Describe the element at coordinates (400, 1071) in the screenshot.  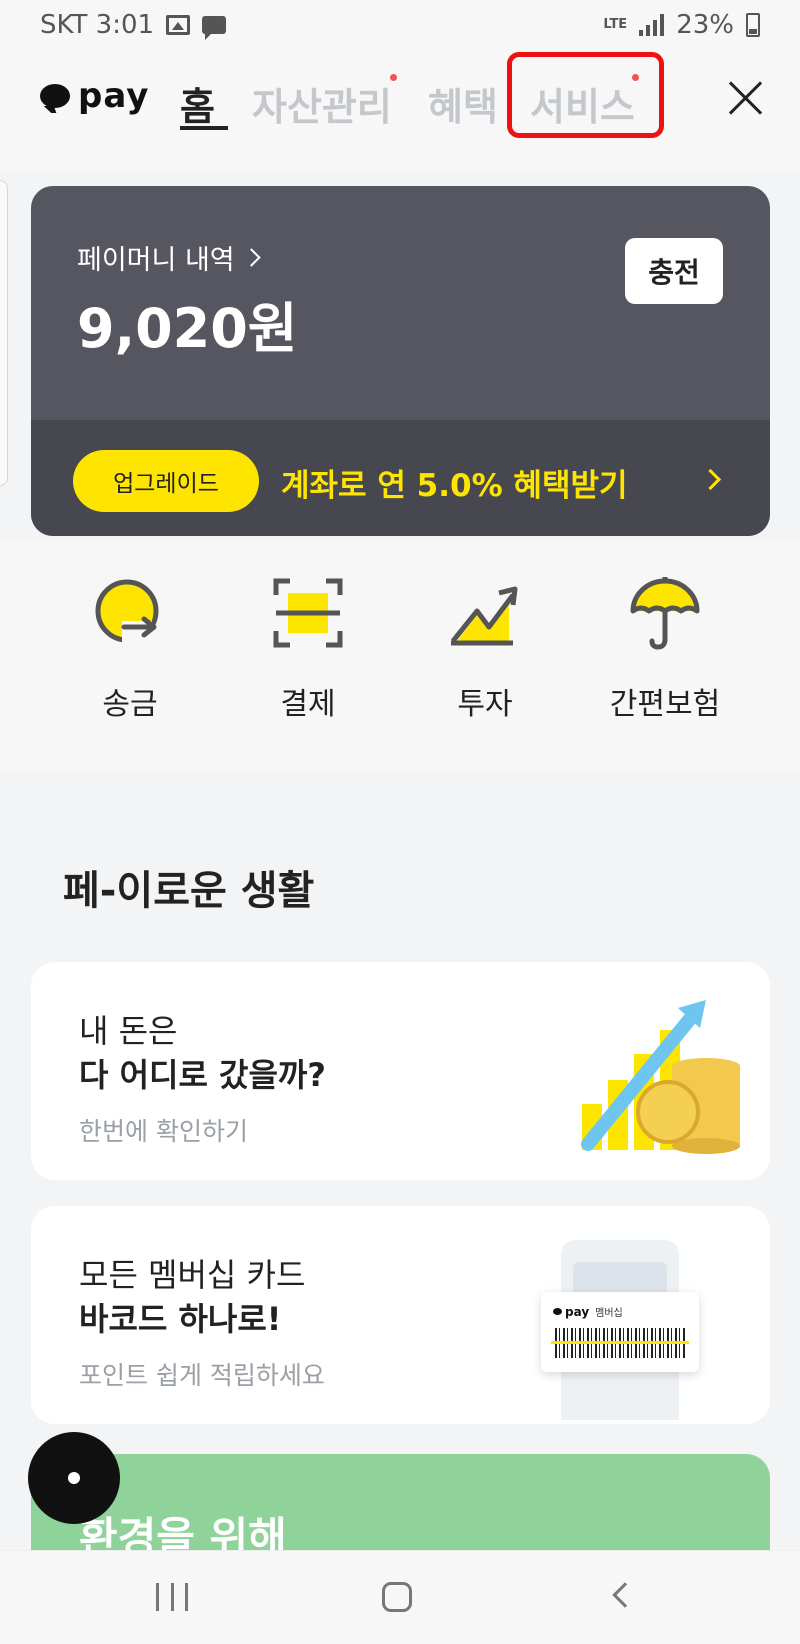
I see `promo-card-spending: 내 돈은 다 어디로 갔을까? 한번에 확인하기` at that location.